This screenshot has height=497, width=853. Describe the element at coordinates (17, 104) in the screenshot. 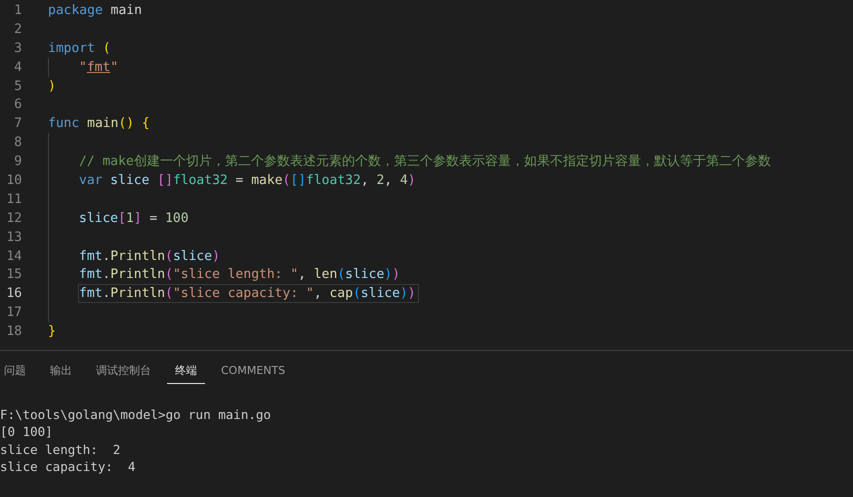

I see `line-number: 6` at that location.